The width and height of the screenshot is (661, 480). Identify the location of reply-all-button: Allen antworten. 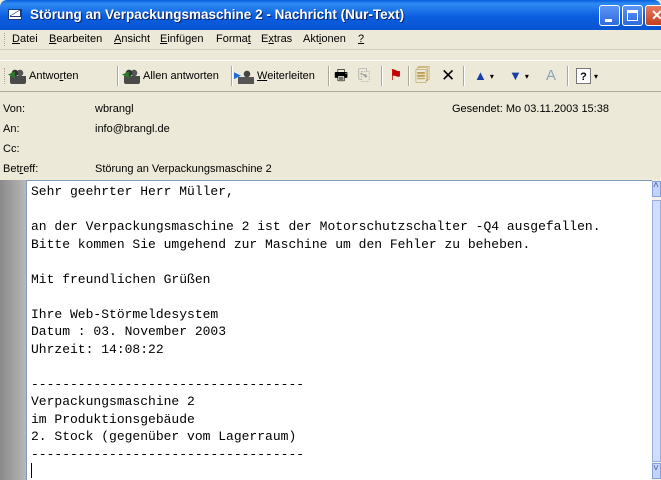
(170, 76).